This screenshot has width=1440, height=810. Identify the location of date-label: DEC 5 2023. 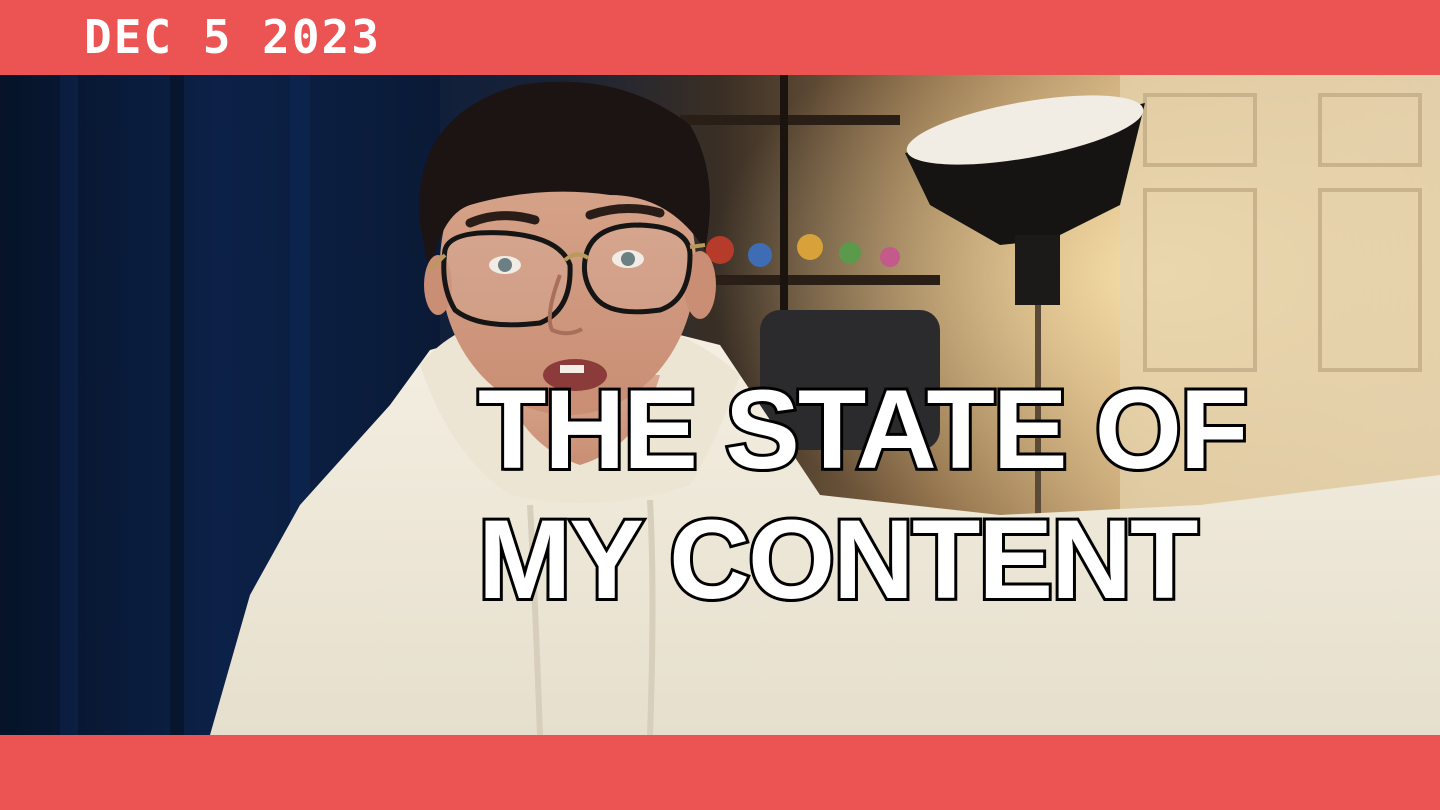
(232, 37).